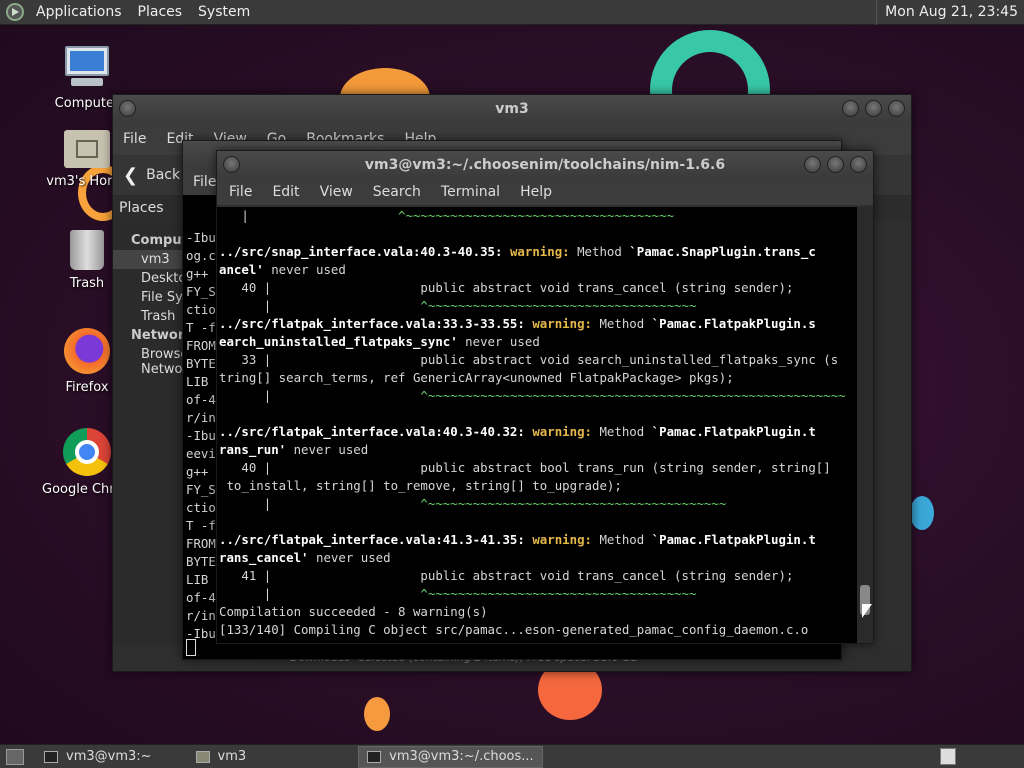  What do you see at coordinates (240, 192) in the screenshot?
I see `term-menu-file: File` at bounding box center [240, 192].